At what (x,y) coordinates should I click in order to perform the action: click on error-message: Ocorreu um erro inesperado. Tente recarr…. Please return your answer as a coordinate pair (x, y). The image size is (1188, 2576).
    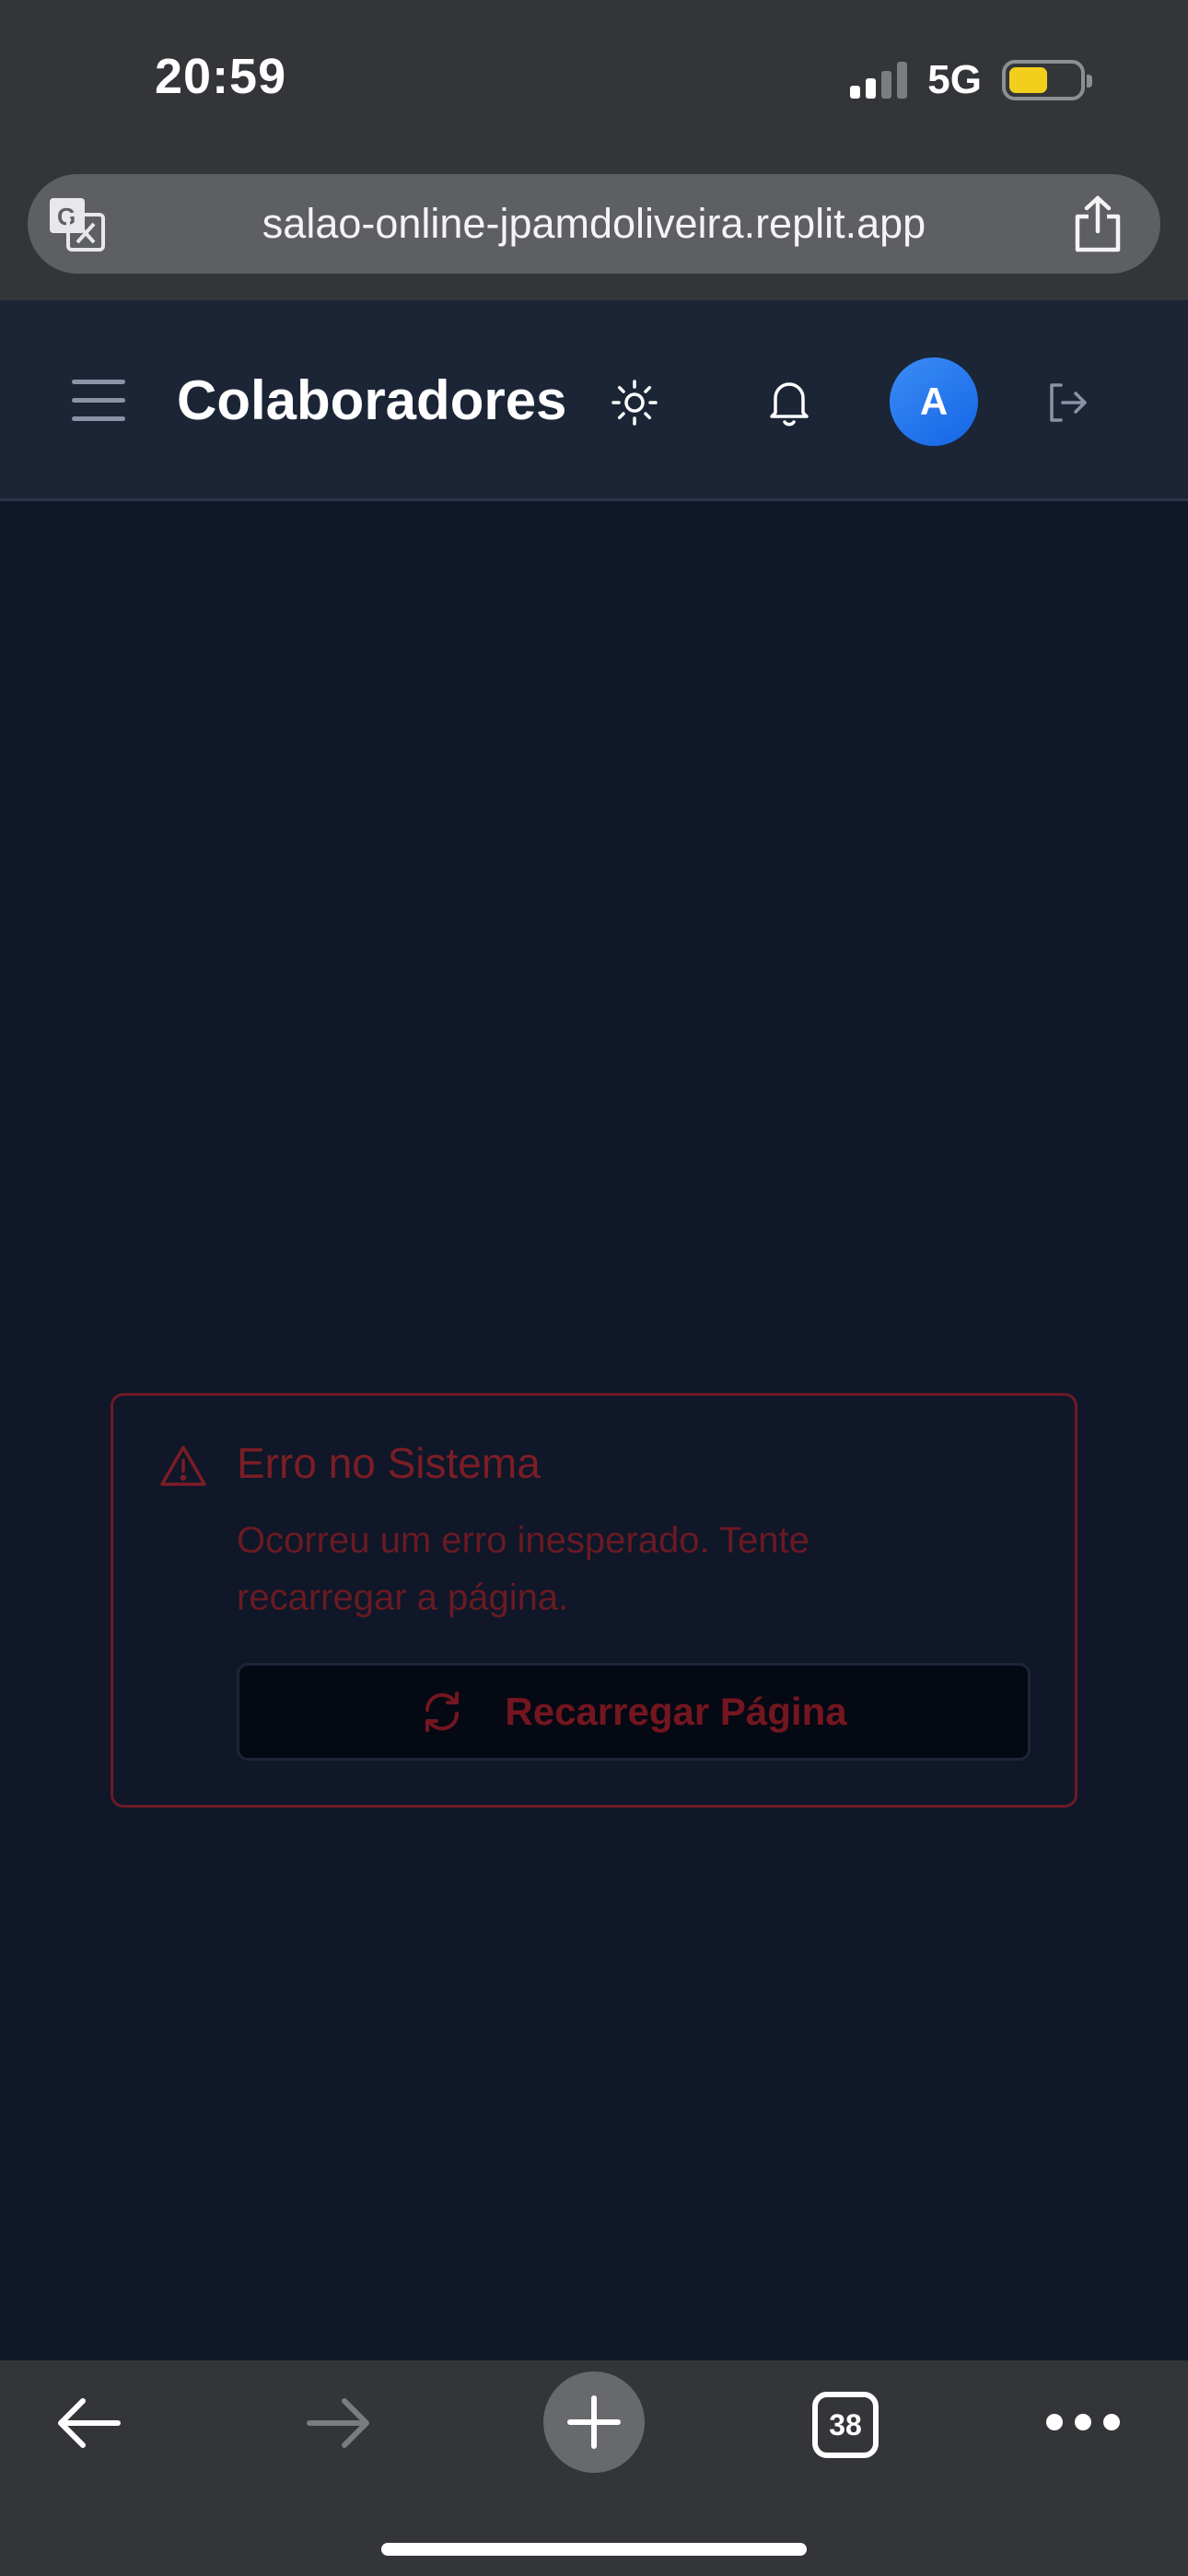
    Looking at the image, I should click on (523, 1569).